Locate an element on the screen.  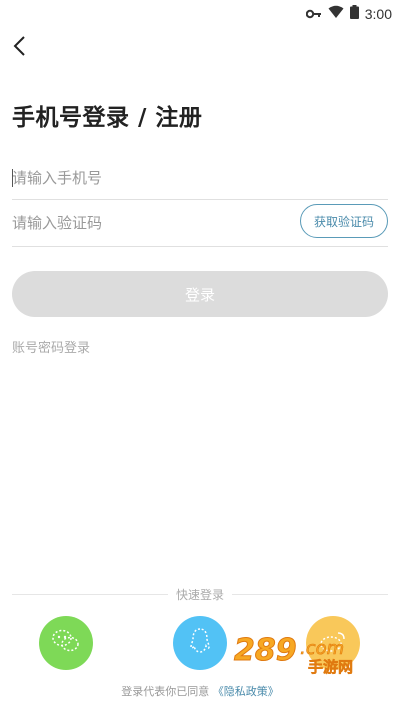
code-field: 获取验证码 is located at coordinates (200, 225).